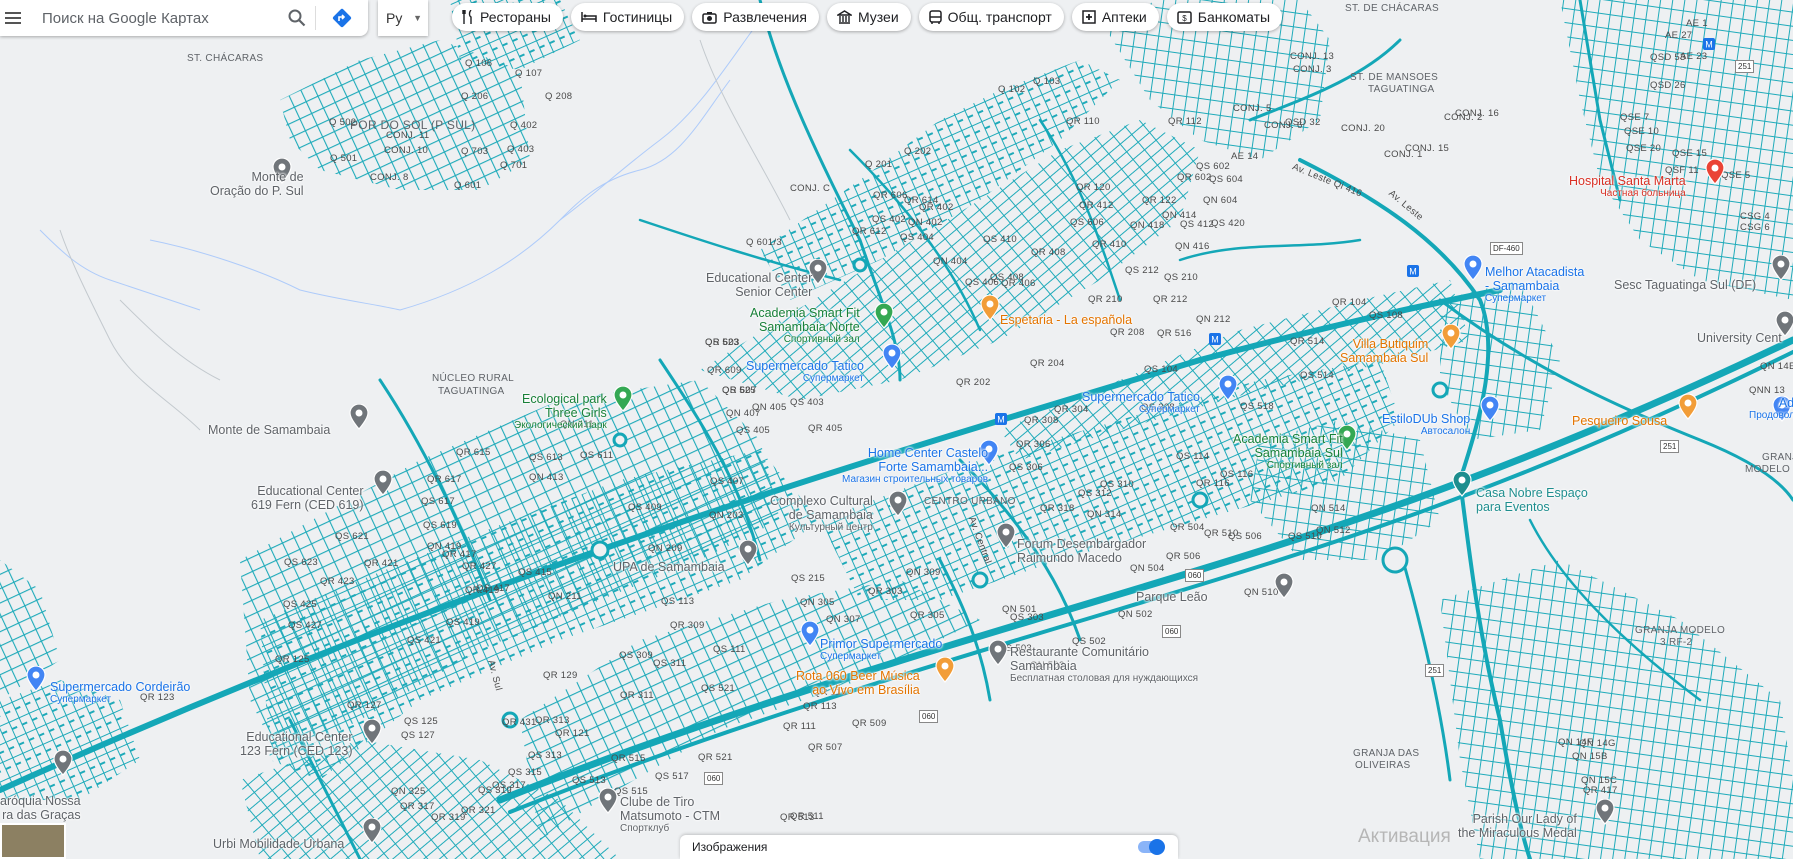 The height and width of the screenshot is (859, 1793). I want to click on pharmacy-icon, so click(1089, 17).